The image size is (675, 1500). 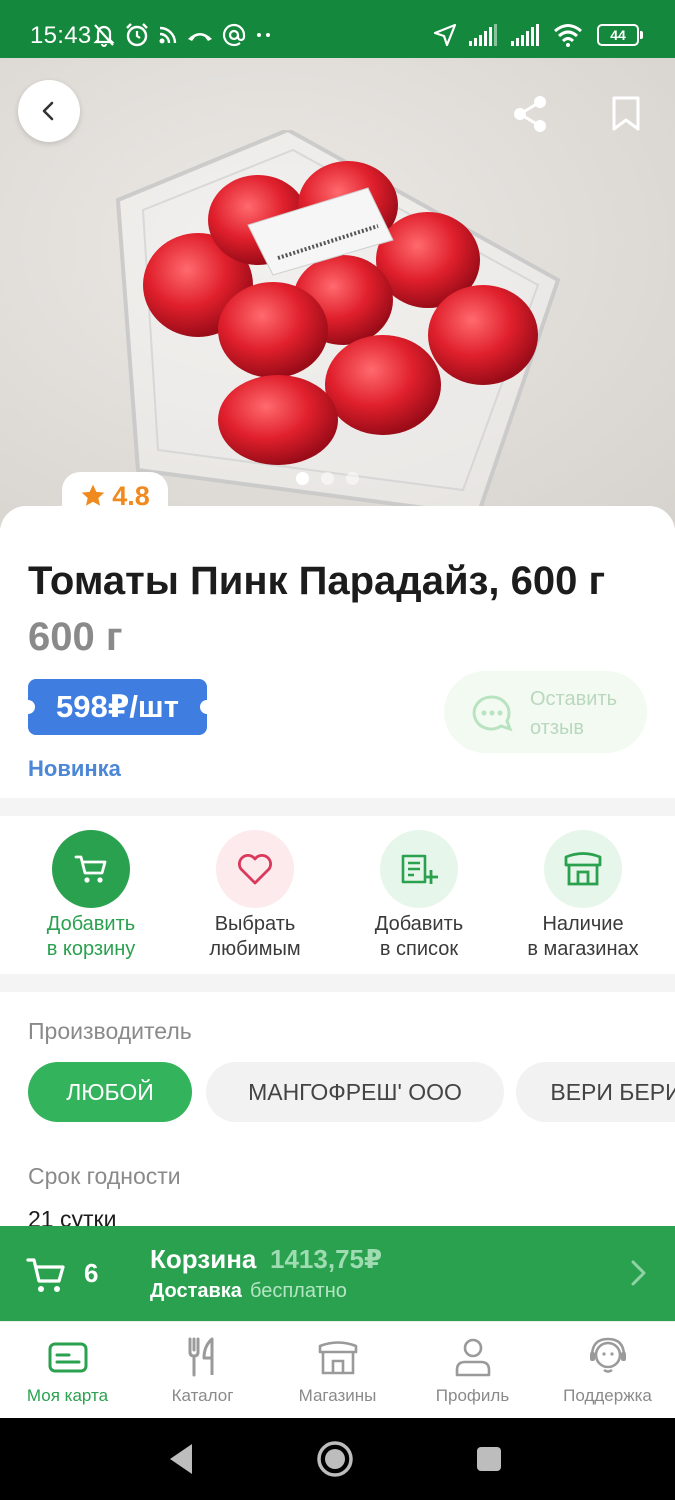 What do you see at coordinates (68, 1357) in the screenshot?
I see `card-icon` at bounding box center [68, 1357].